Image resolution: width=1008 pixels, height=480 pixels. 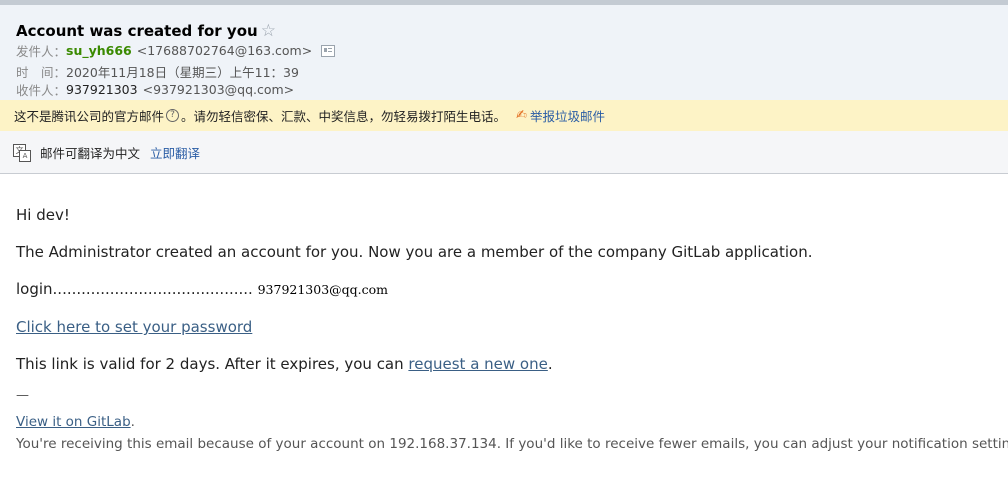 What do you see at coordinates (90, 153) in the screenshot?
I see `translate-text: 邮件可翻译为中文` at bounding box center [90, 153].